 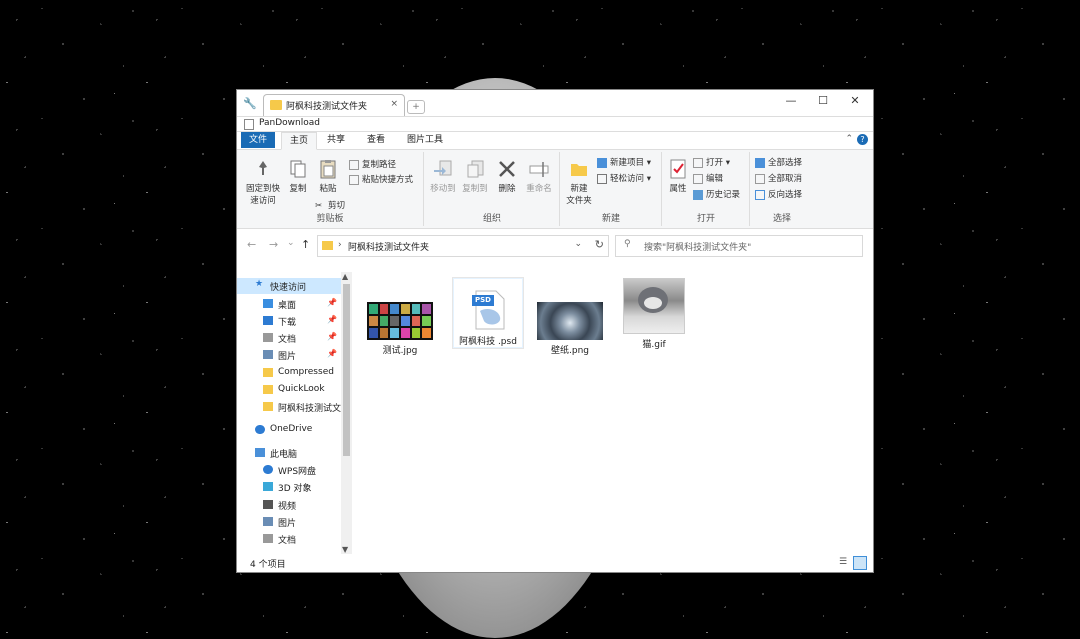 I want to click on sidebar-item: 下载 📌, so click(x=289, y=321).